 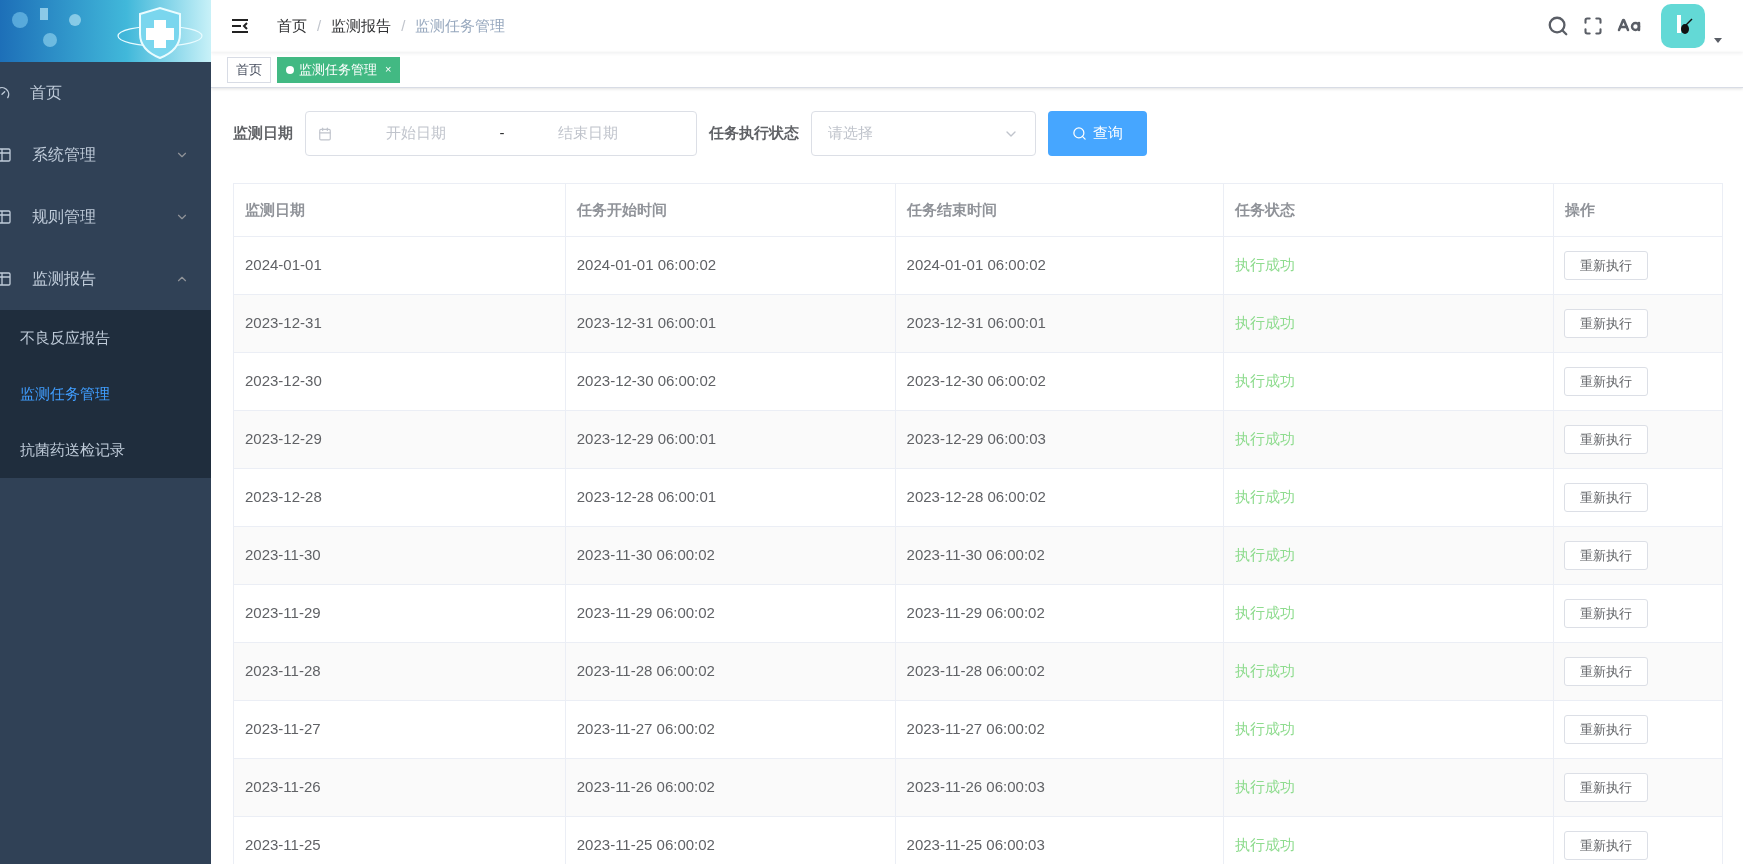 What do you see at coordinates (951, 209) in the screenshot?
I see `column-header: 任务结束时间` at bounding box center [951, 209].